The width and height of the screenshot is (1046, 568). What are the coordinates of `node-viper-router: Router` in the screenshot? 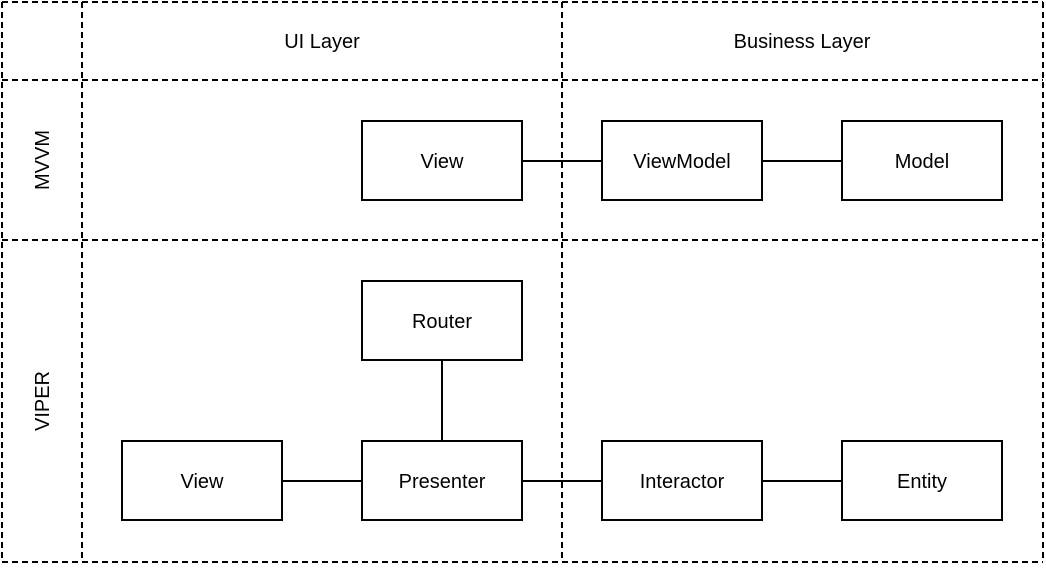 It's located at (442, 320).